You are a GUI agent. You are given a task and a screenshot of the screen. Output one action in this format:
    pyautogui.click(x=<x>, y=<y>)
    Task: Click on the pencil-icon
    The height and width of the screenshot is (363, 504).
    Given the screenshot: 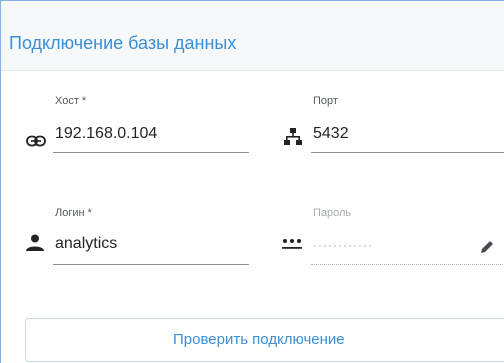 What is the action you would take?
    pyautogui.click(x=487, y=247)
    